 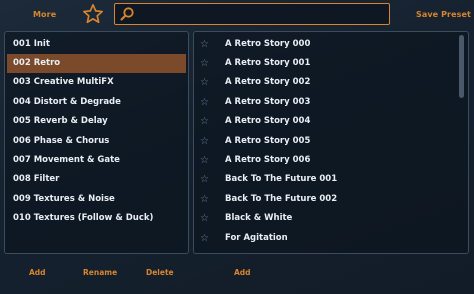 What do you see at coordinates (93, 14) in the screenshot?
I see `favorites-star-icon` at bounding box center [93, 14].